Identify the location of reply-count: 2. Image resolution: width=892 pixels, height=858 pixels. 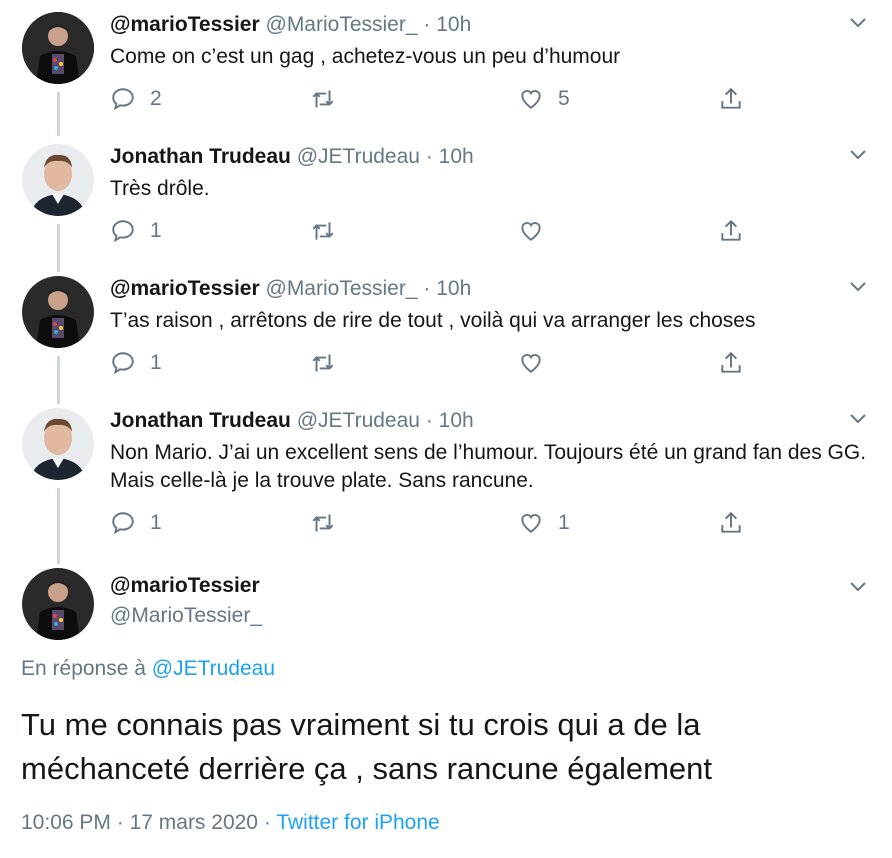
(156, 98).